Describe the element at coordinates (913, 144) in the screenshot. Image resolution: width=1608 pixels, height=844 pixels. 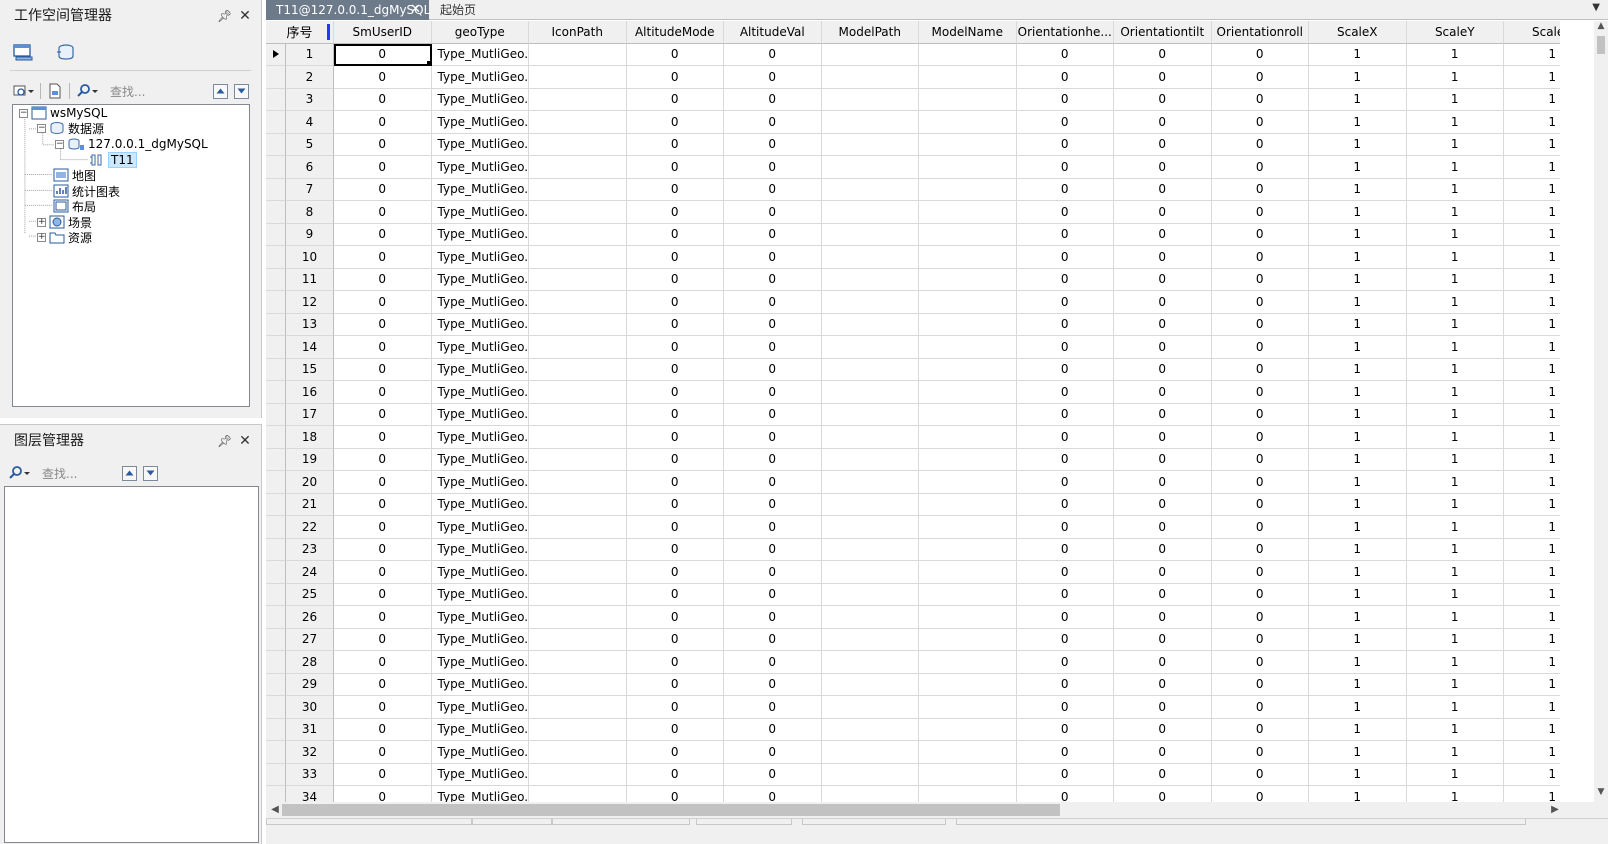
I see `table-row: 5 0 Type_MutliGeo... 0 0 0 0 0 1 1 1` at that location.